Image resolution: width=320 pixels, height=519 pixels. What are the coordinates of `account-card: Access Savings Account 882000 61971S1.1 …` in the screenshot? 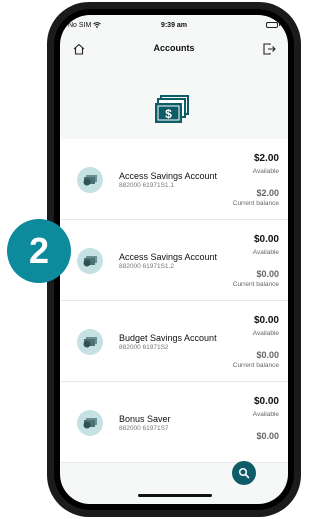 It's located at (174, 179).